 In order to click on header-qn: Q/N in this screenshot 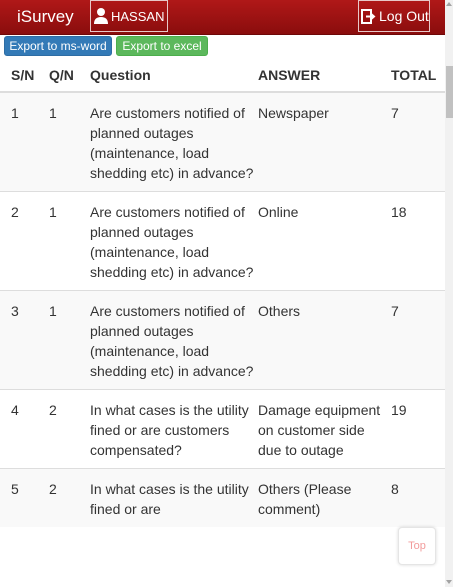, I will do `click(69, 75)`.